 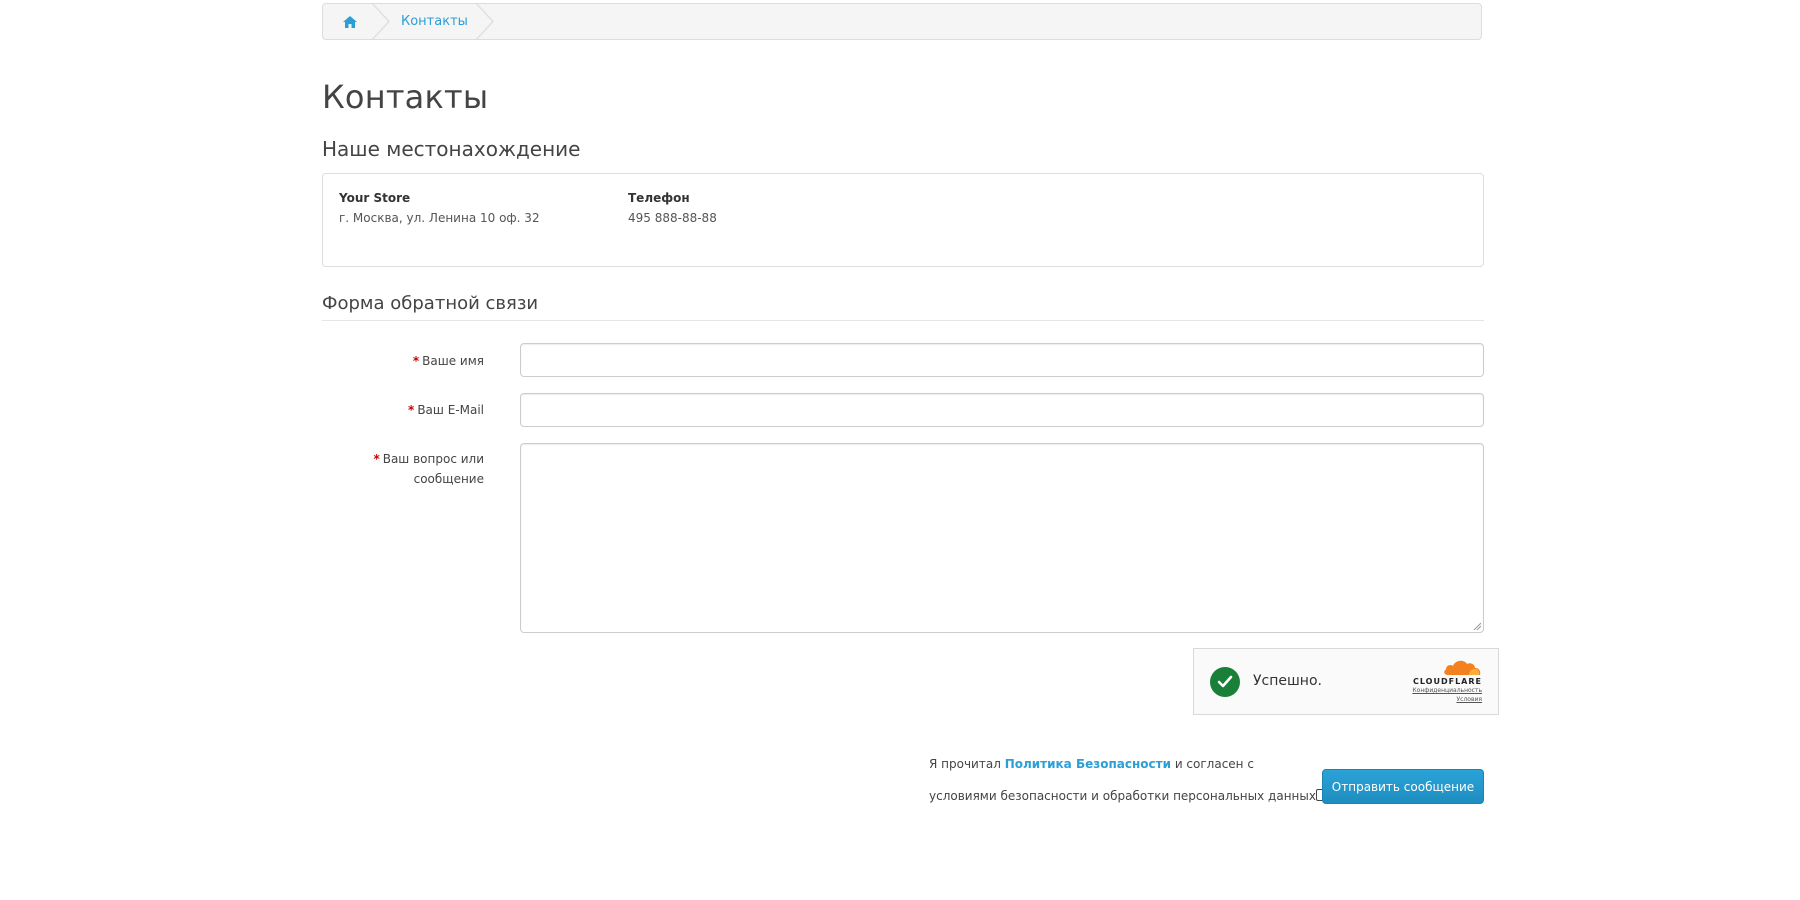 I want to click on terms-link: Условия, so click(x=1437, y=699).